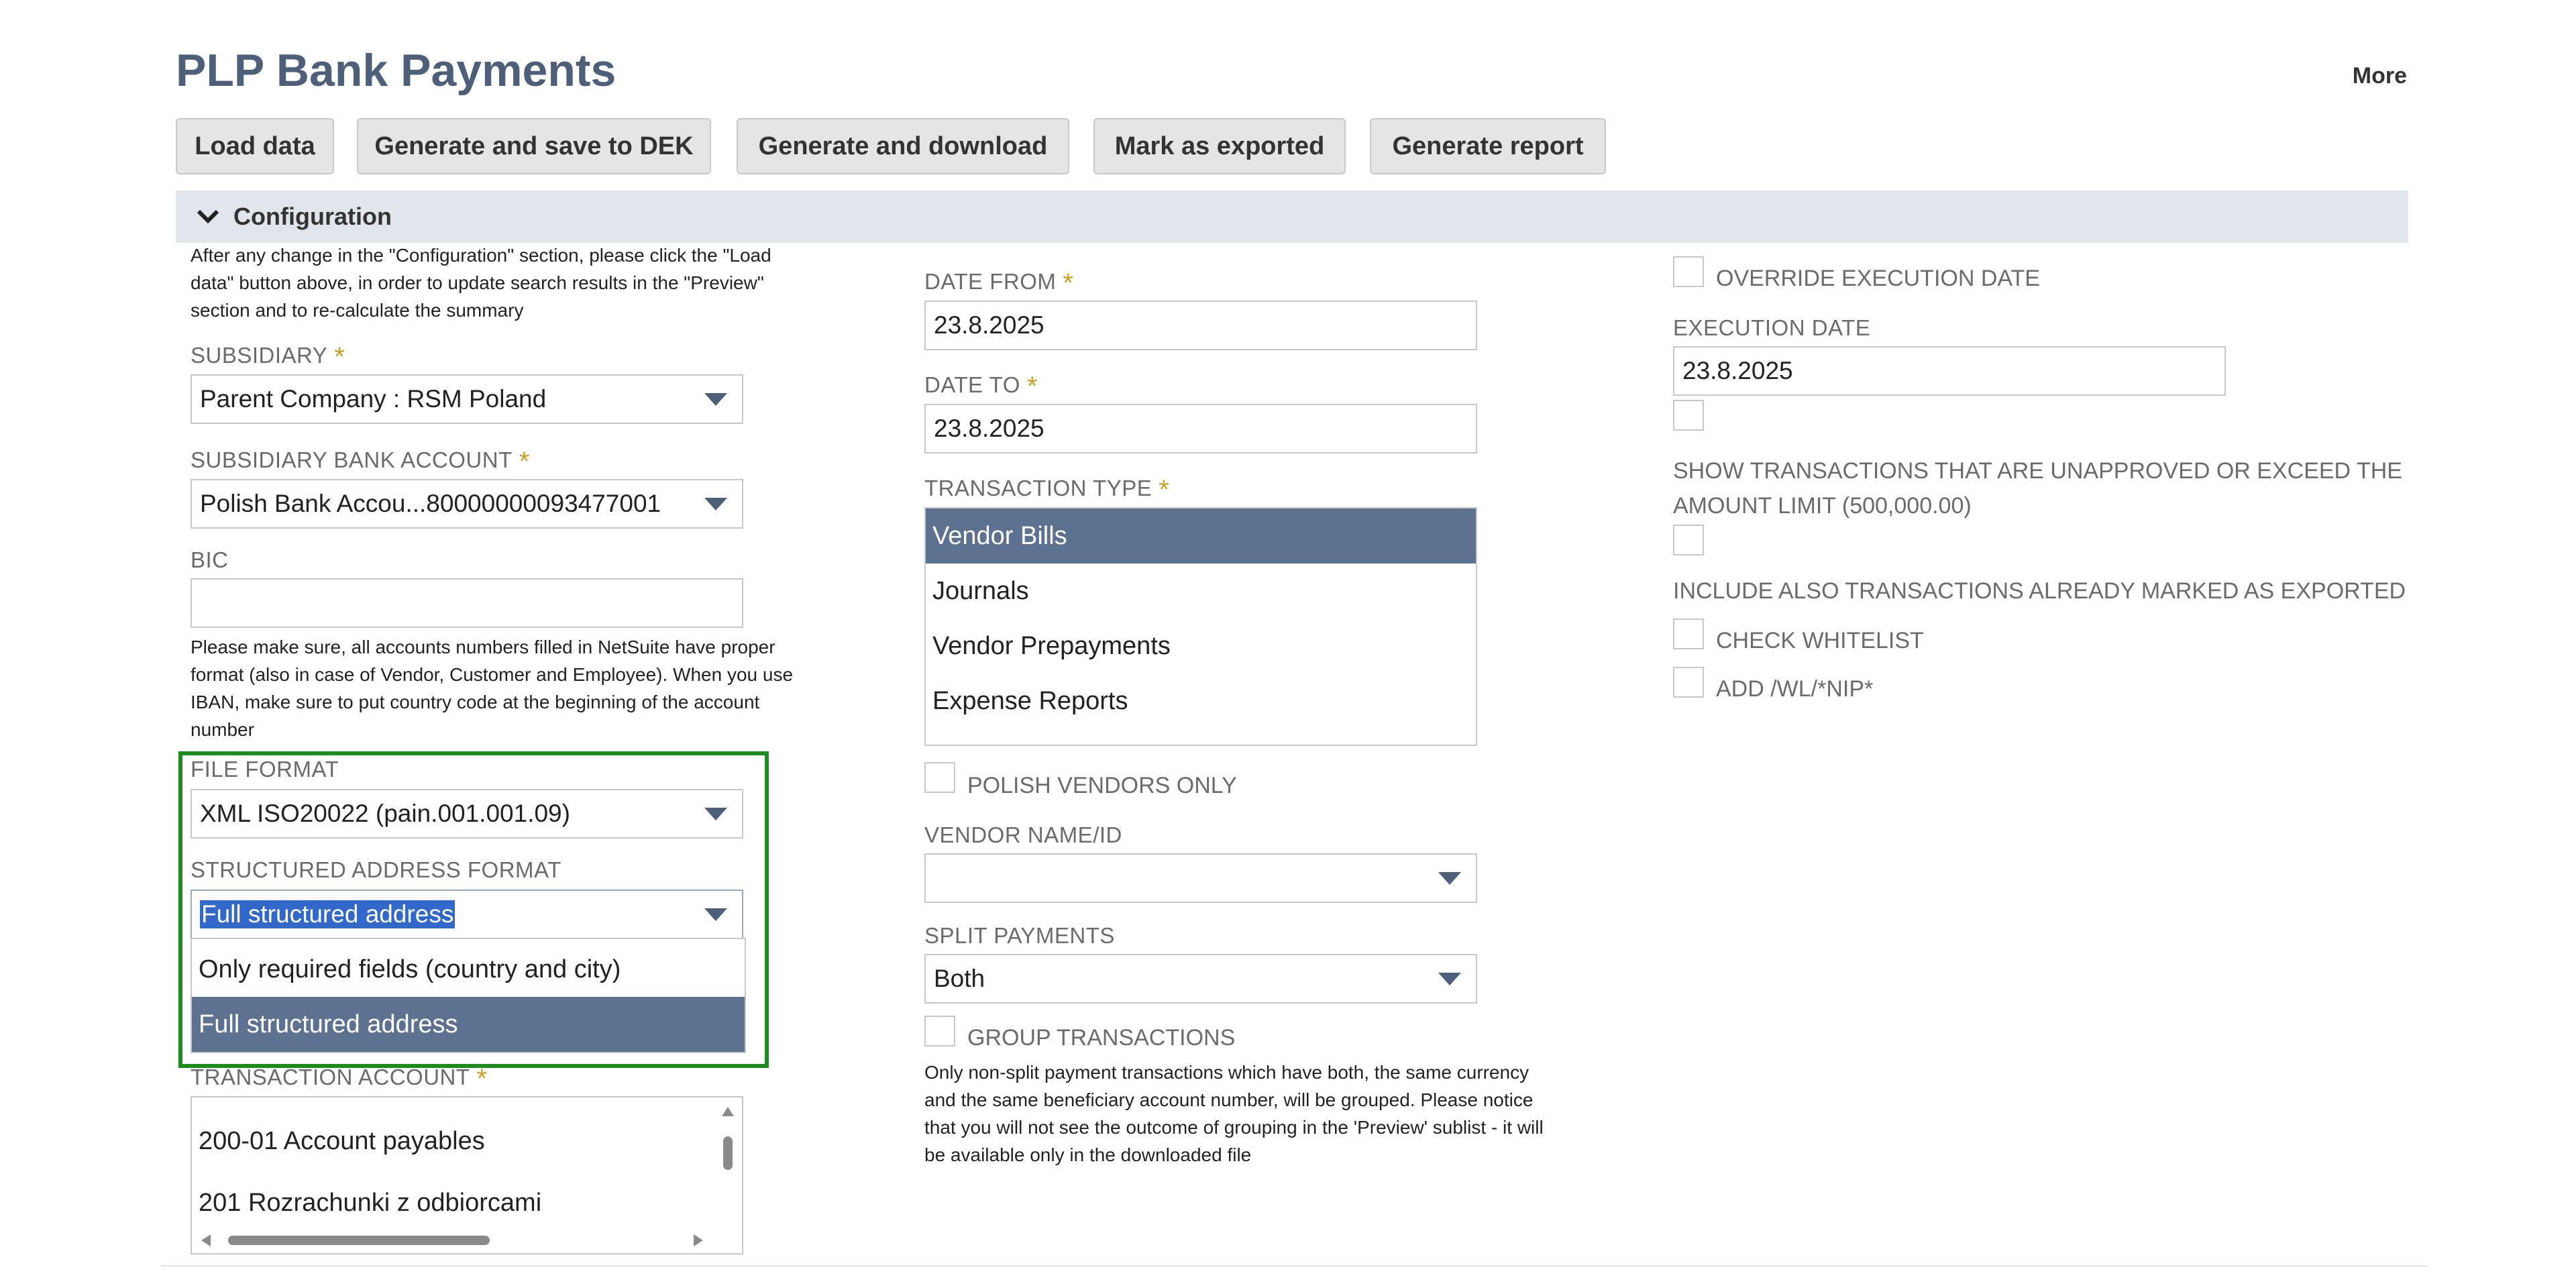  What do you see at coordinates (452, 1240) in the screenshot?
I see `horizontal-scrollbar` at bounding box center [452, 1240].